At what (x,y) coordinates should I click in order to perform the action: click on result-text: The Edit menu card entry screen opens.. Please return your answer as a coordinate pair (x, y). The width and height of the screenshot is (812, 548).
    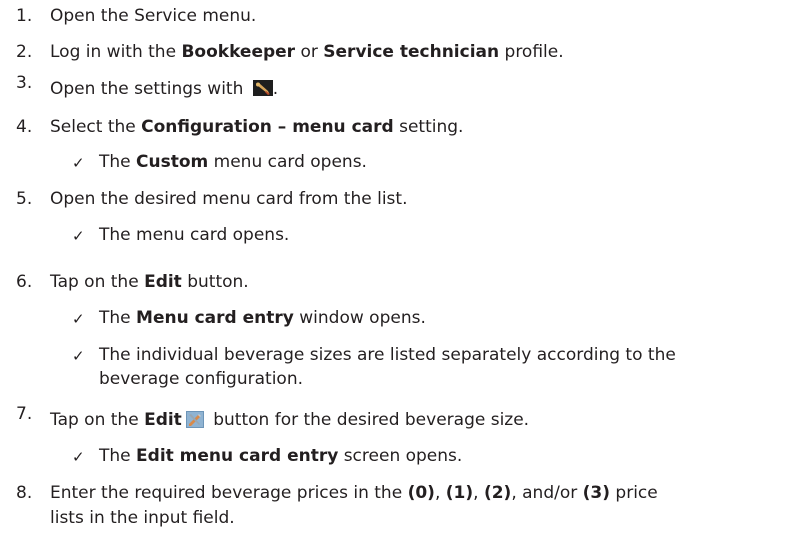
    Looking at the image, I should click on (281, 456).